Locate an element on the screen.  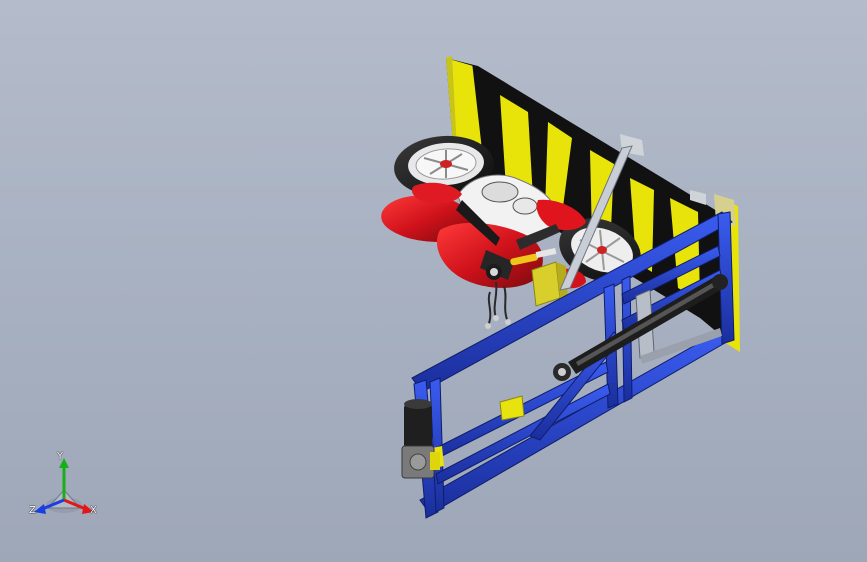
x-axis-label: X is located at coordinates (93, 510).